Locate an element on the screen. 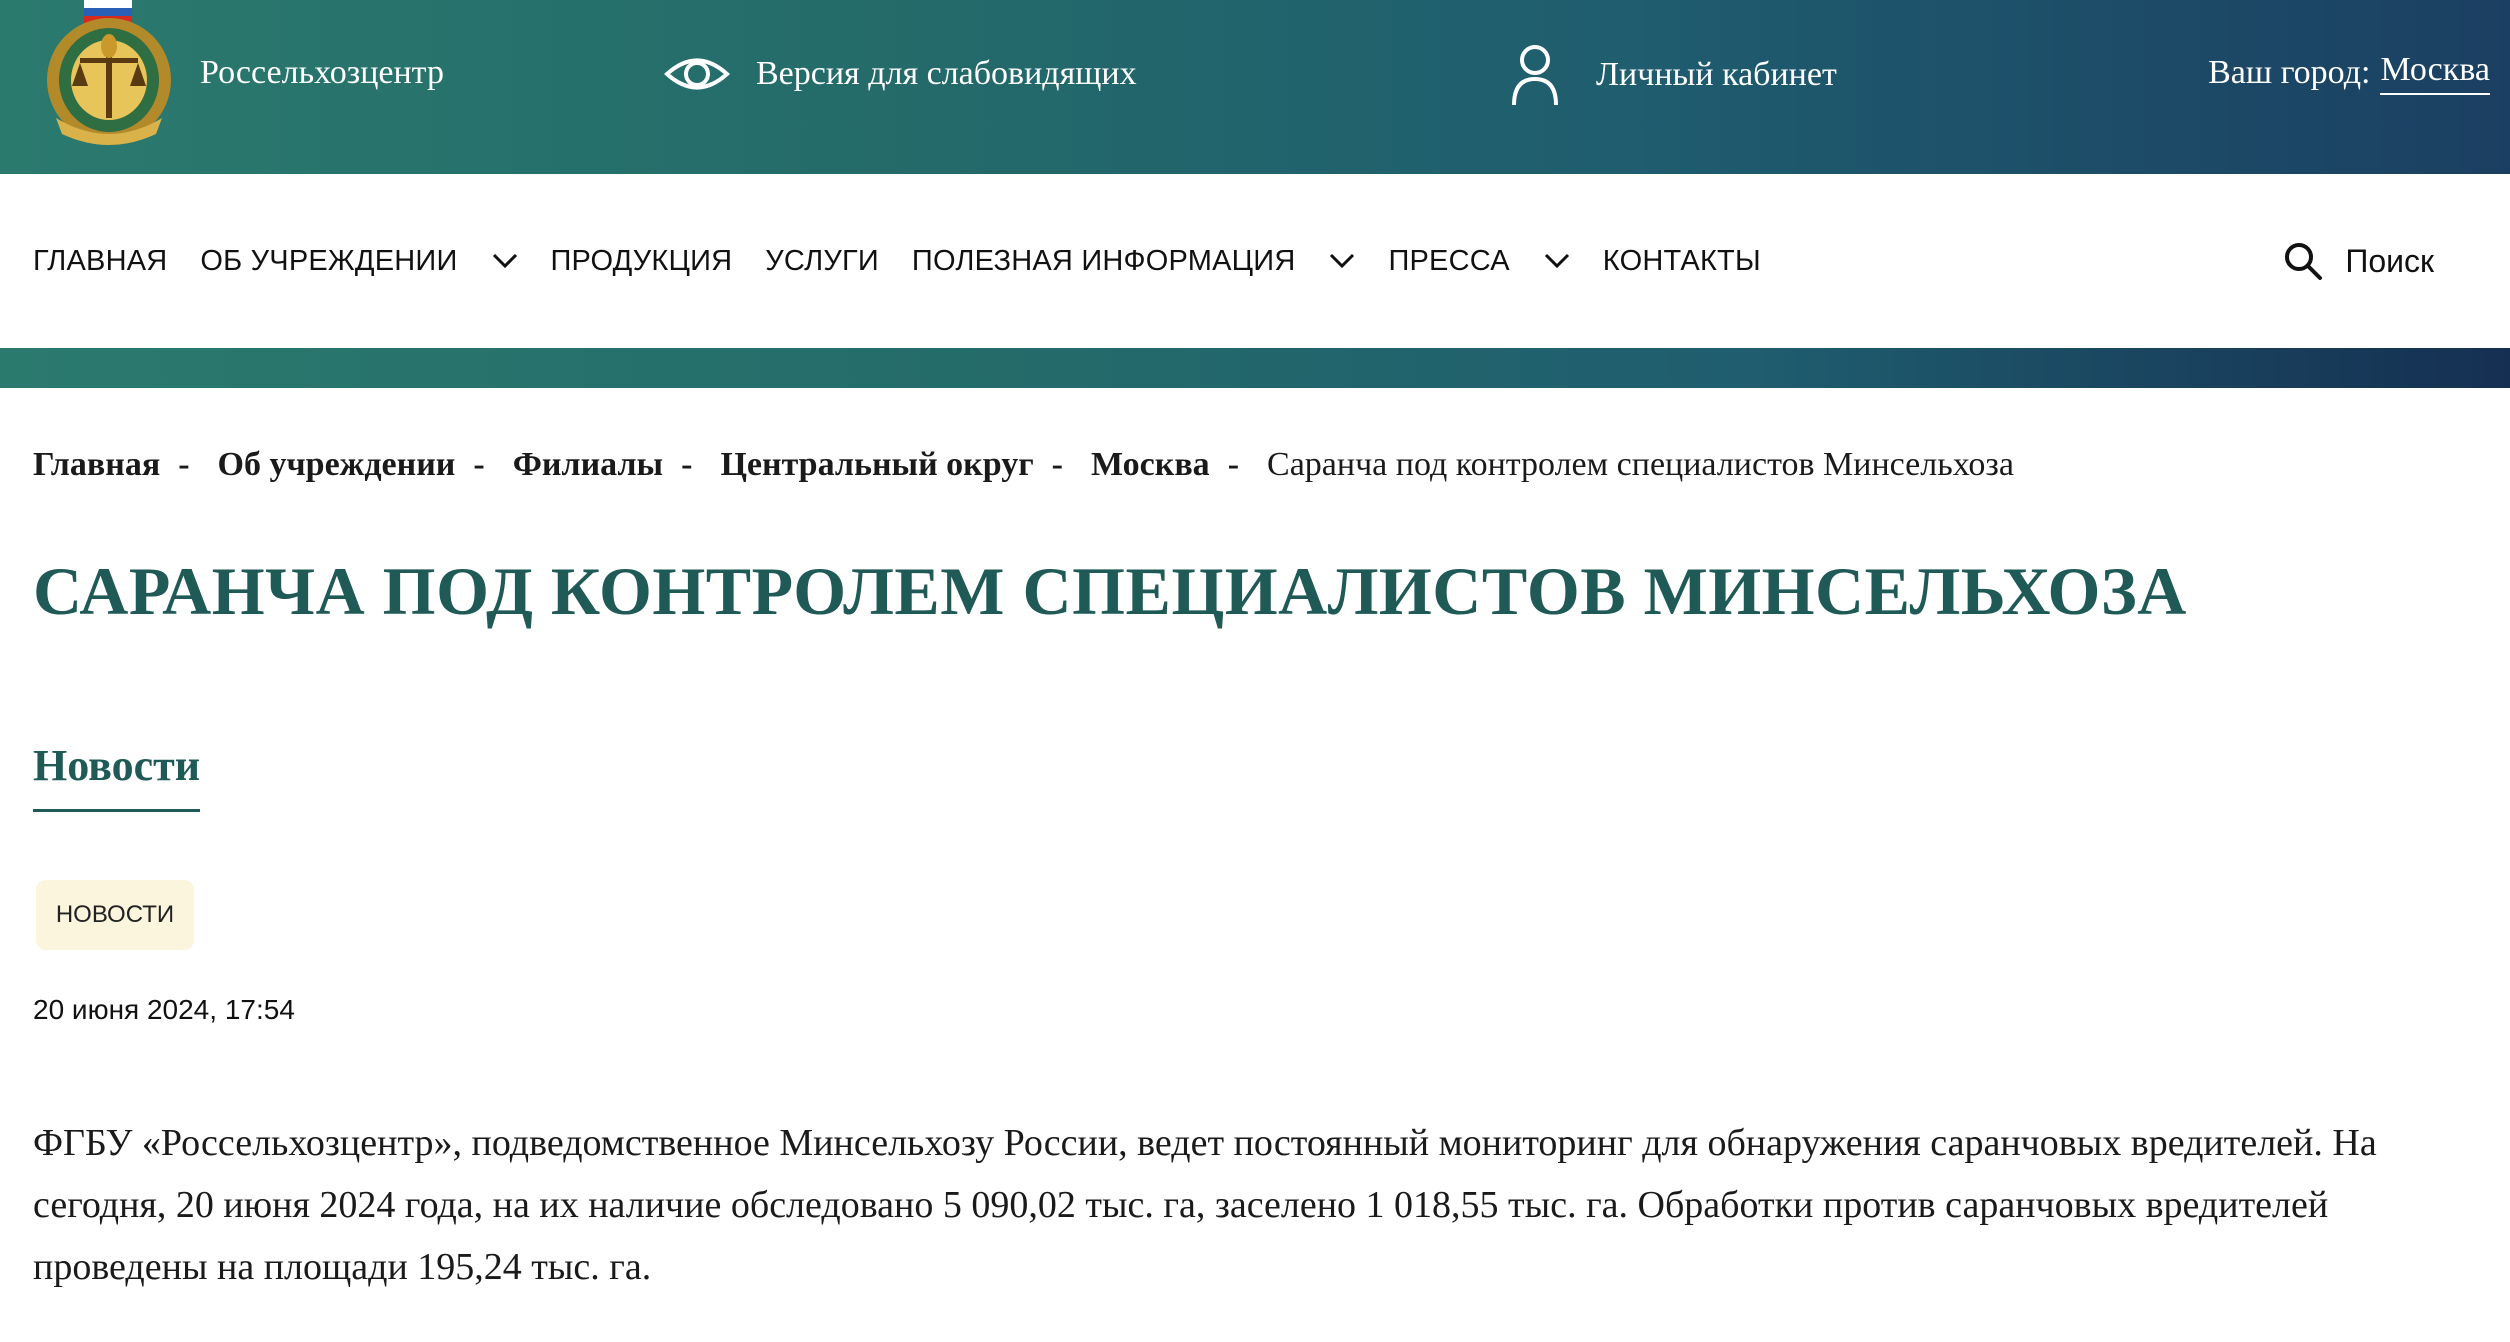 Image resolution: width=2510 pixels, height=1342 pixels. nav-item-home: ГЛАВНАЯ is located at coordinates (100, 261).